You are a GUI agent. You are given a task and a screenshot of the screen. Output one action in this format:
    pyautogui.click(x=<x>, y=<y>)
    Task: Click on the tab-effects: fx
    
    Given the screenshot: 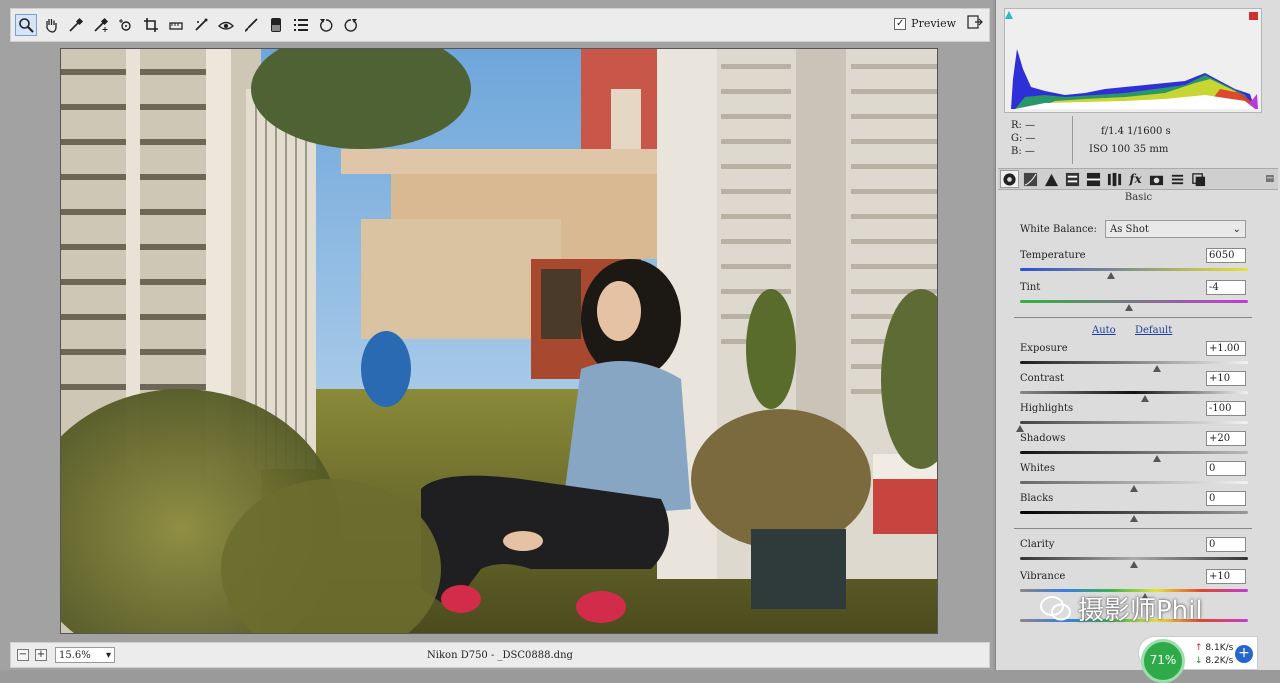 What is the action you would take?
    pyautogui.click(x=1135, y=179)
    